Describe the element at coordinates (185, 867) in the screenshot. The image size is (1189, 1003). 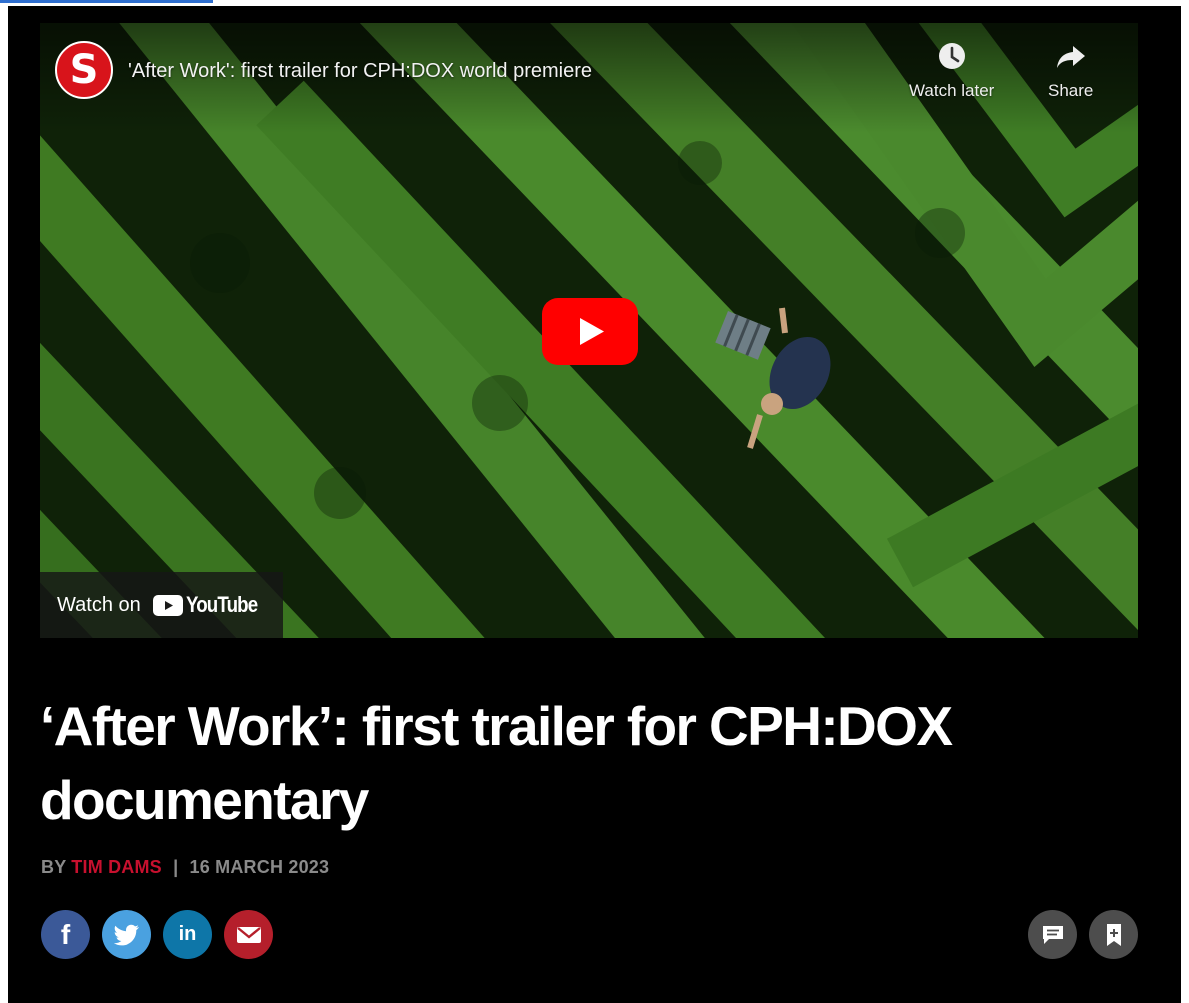
I see `byline: BY TIM DAMS | 16 MARCH 2023` at that location.